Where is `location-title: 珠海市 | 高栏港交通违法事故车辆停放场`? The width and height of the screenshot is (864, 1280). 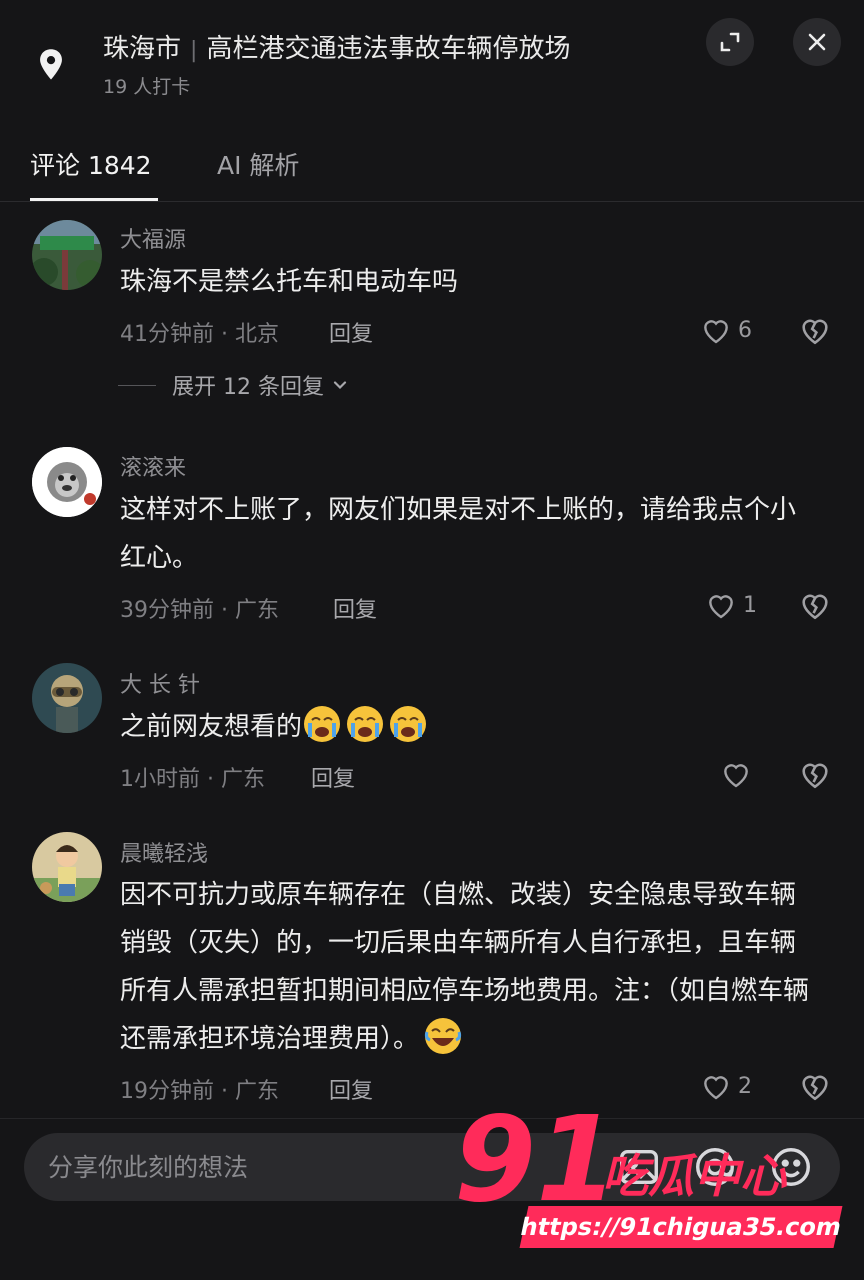
location-title: 珠海市 | 高栏港交通违法事故车辆停放场 is located at coordinates (336, 46).